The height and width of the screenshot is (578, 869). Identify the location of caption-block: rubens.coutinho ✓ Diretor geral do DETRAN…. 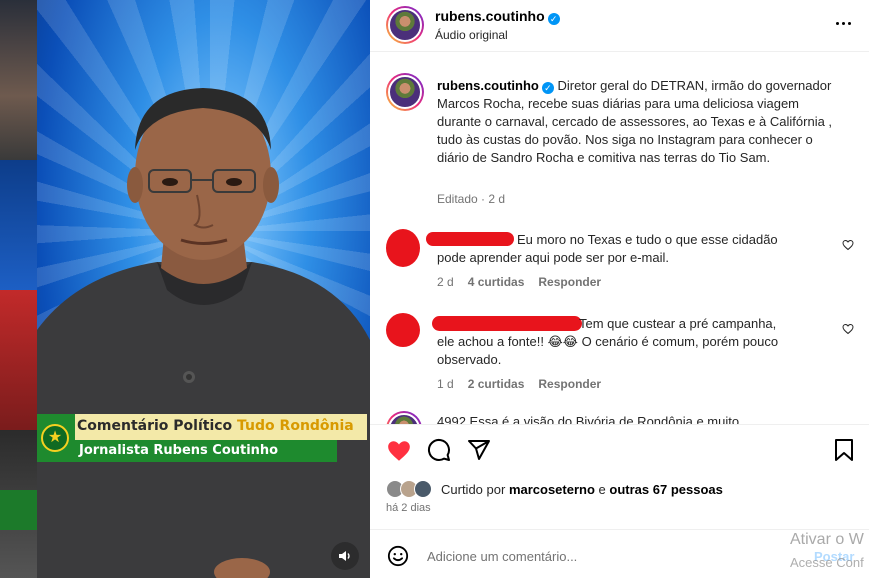
(621, 143).